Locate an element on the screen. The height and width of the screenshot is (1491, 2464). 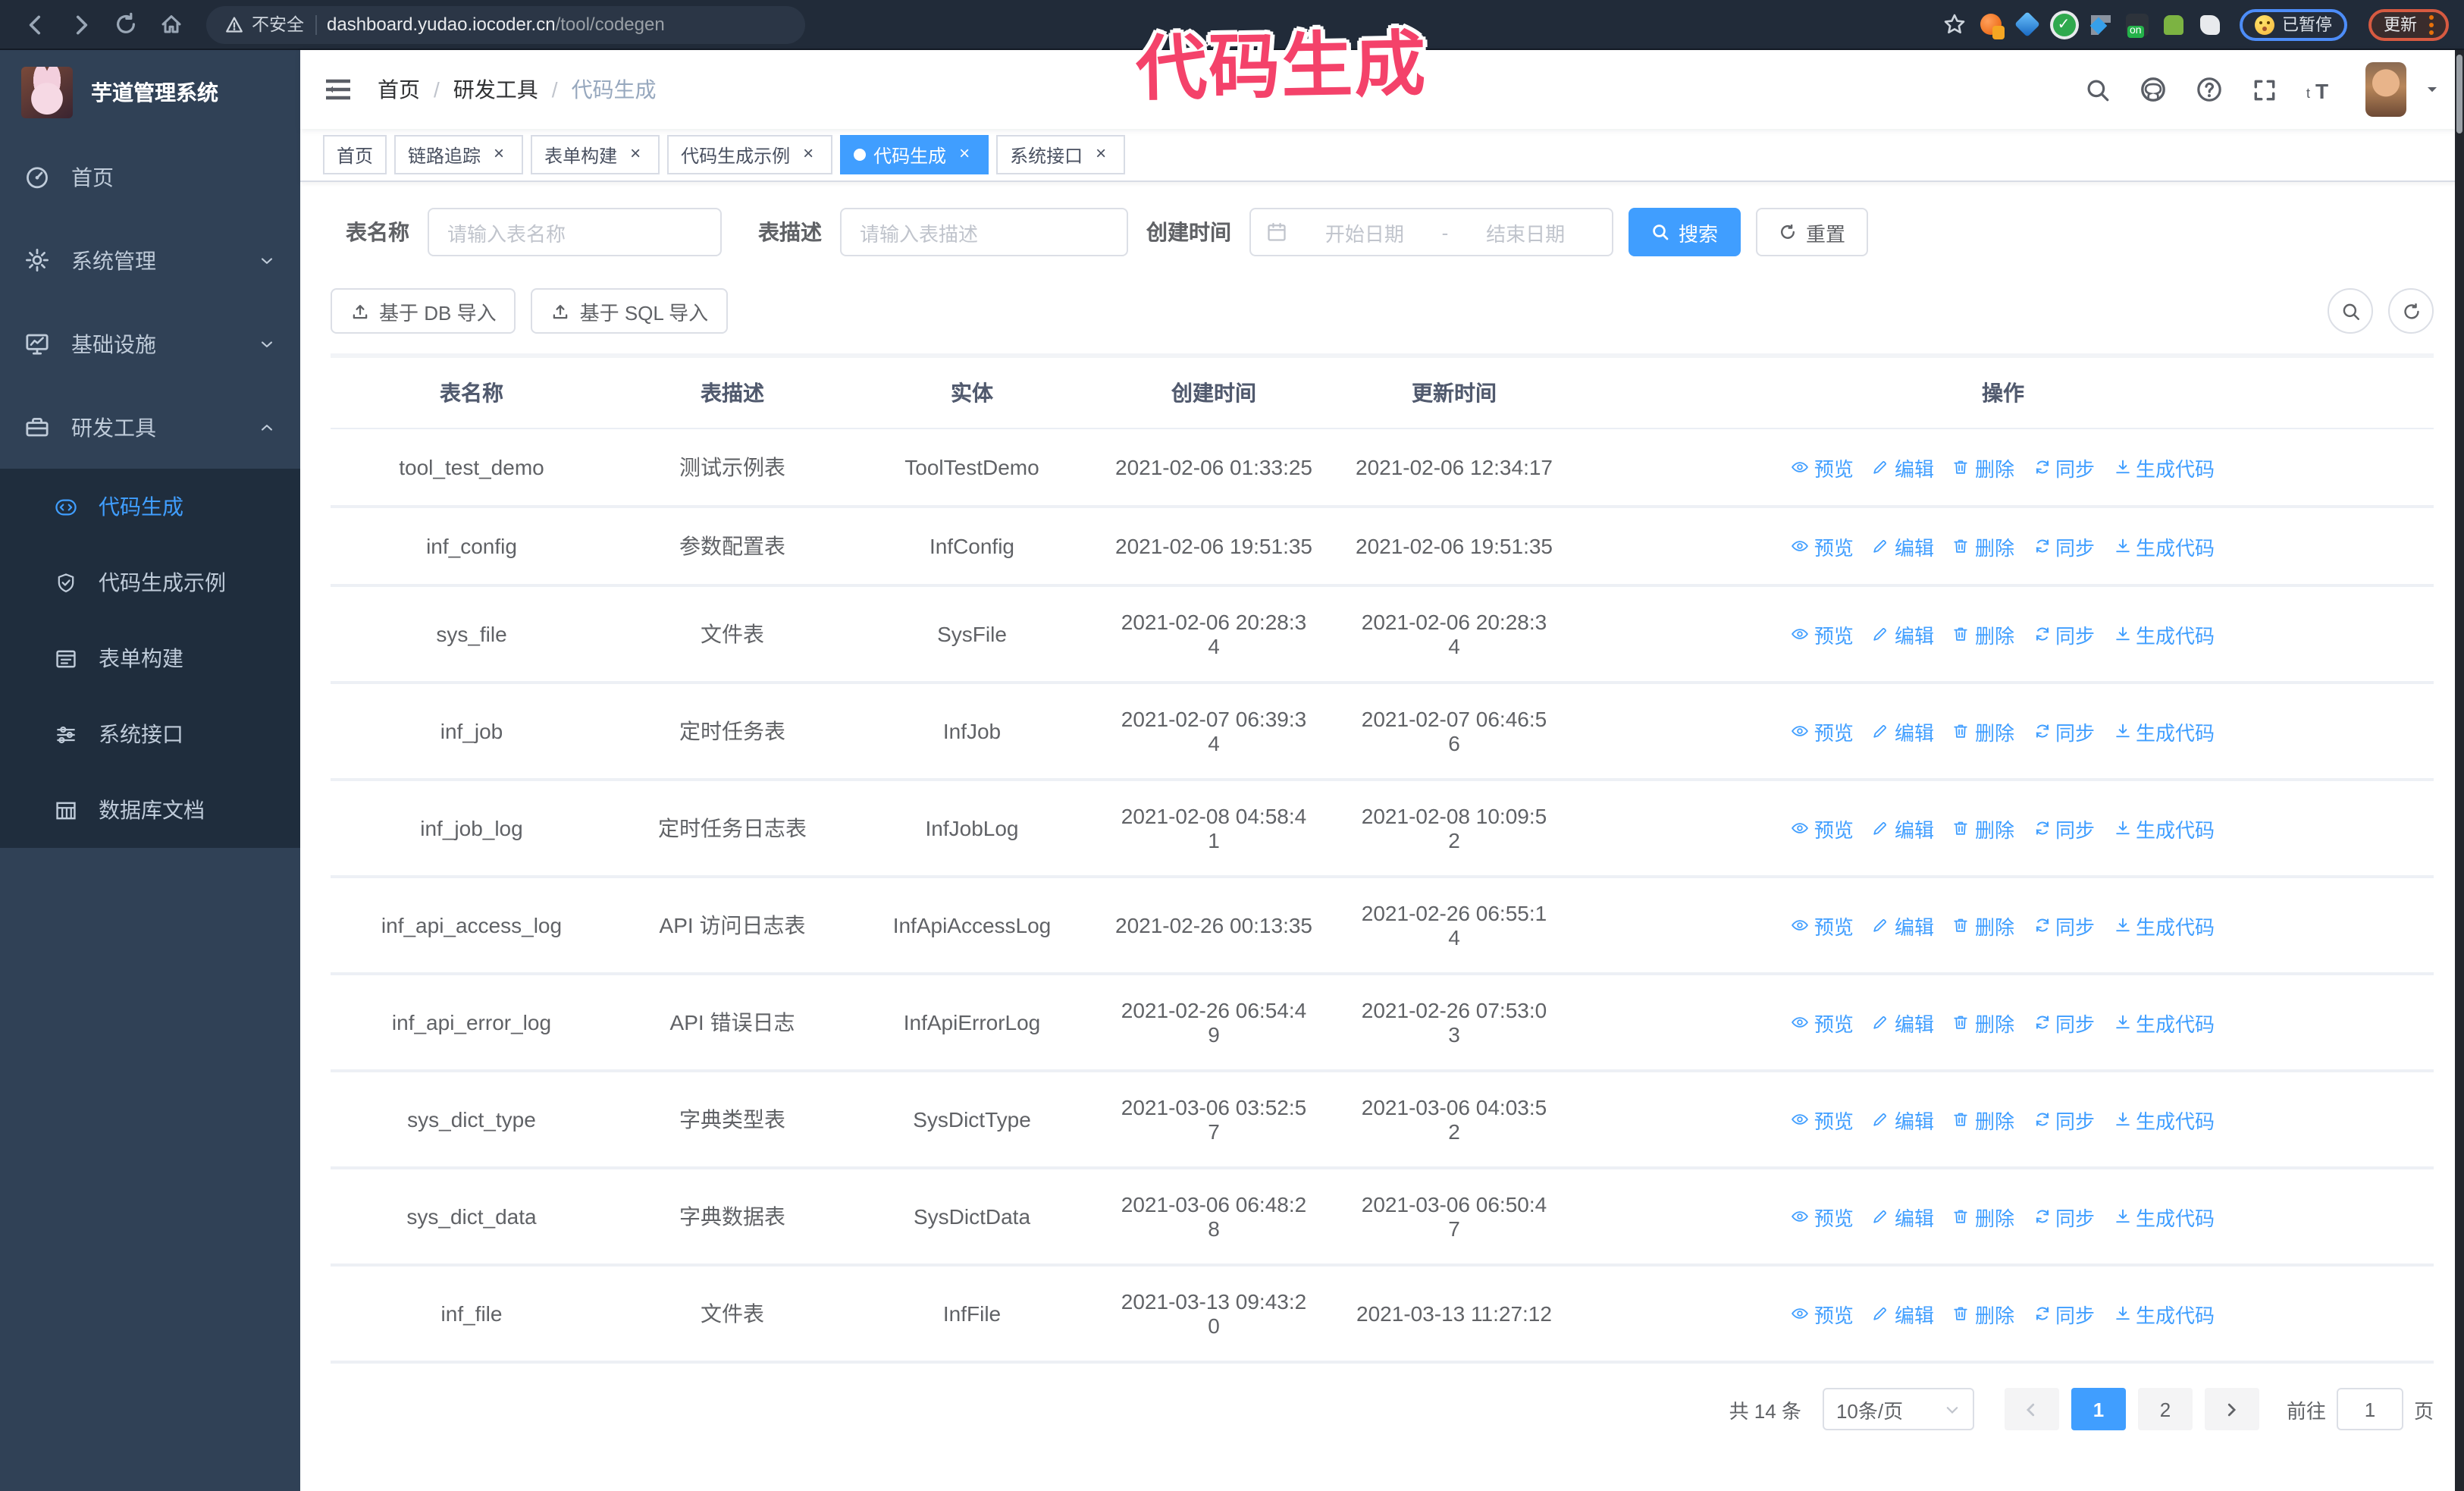
sidebar-item-infra: 基础设施 is located at coordinates (150, 343).